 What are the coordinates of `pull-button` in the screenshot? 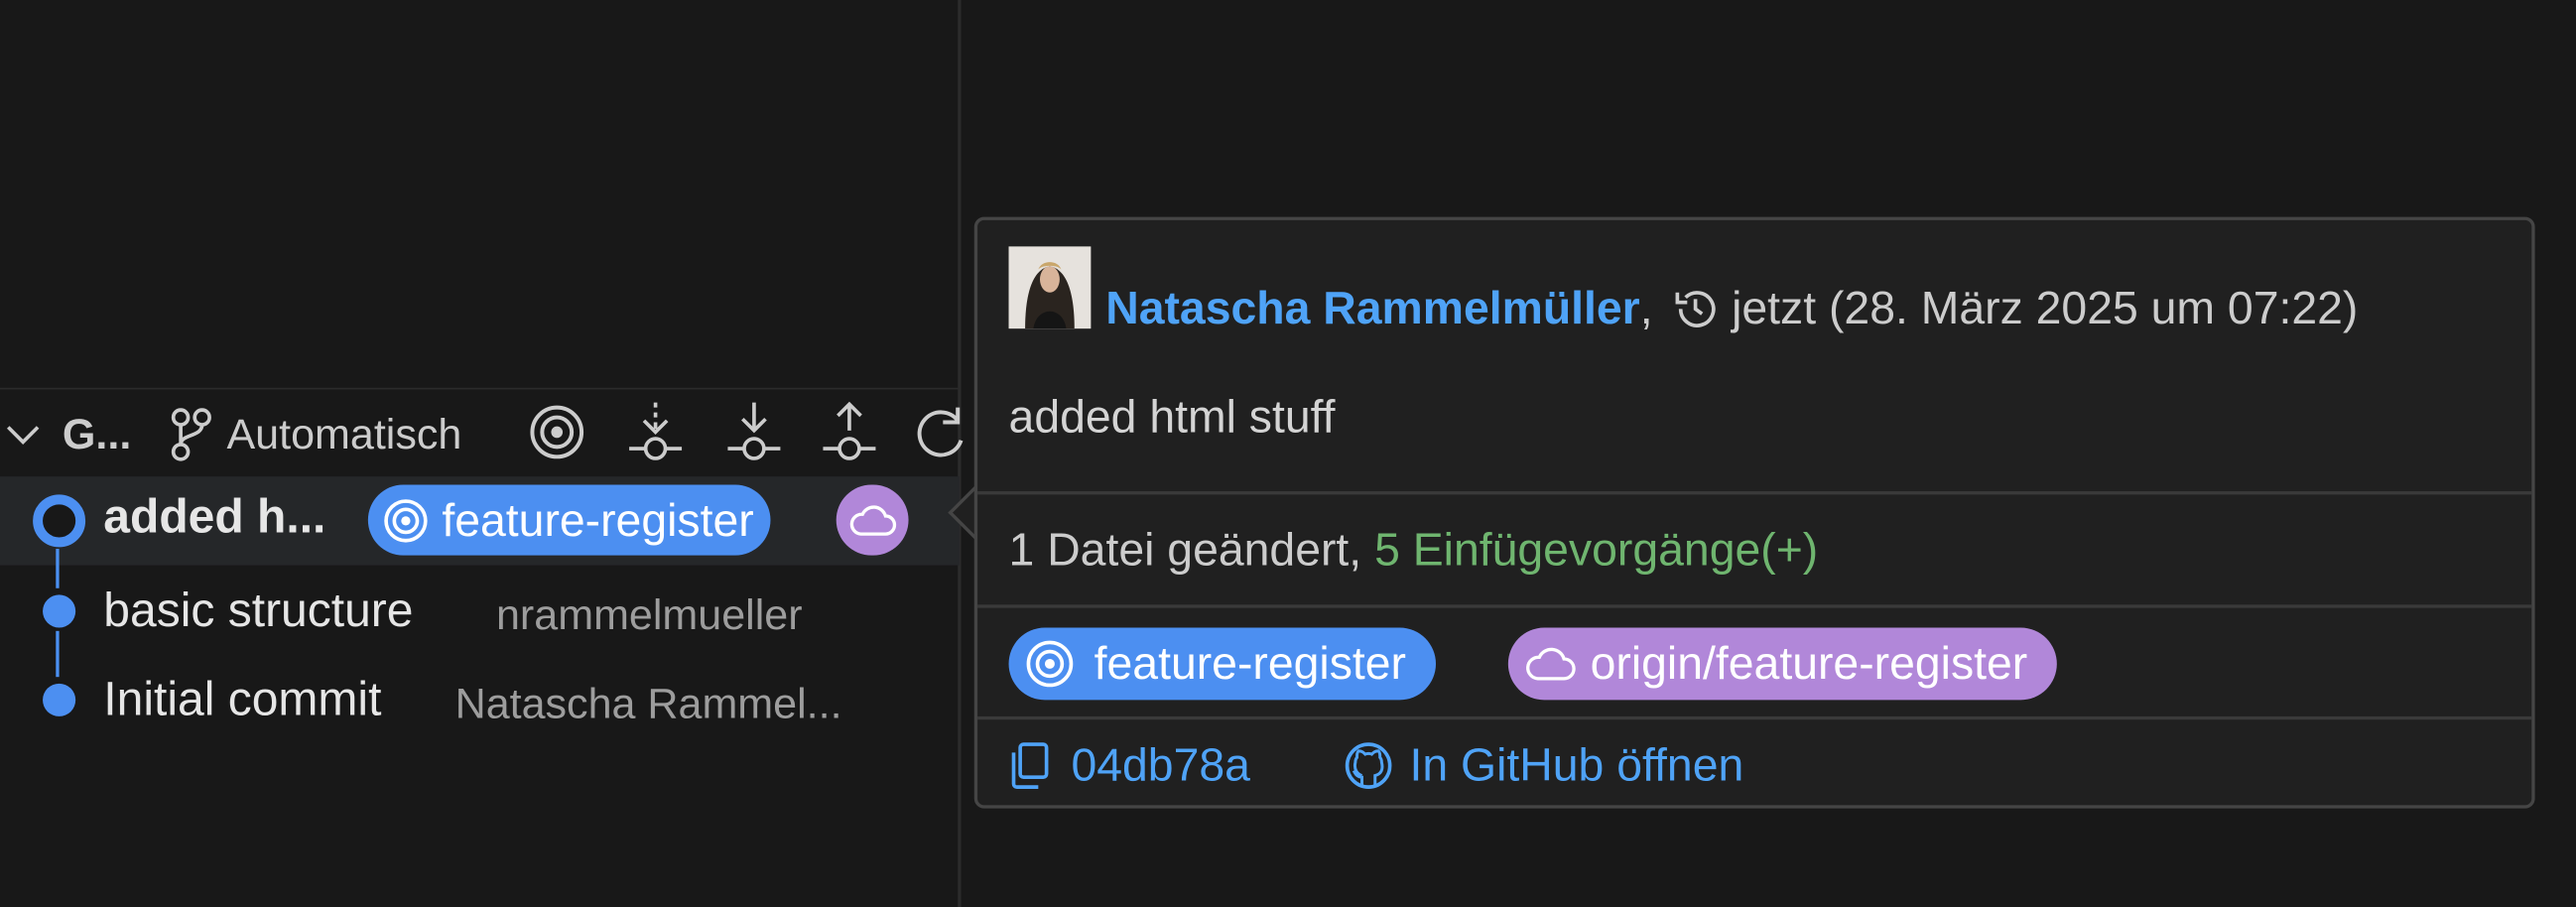 It's located at (754, 434).